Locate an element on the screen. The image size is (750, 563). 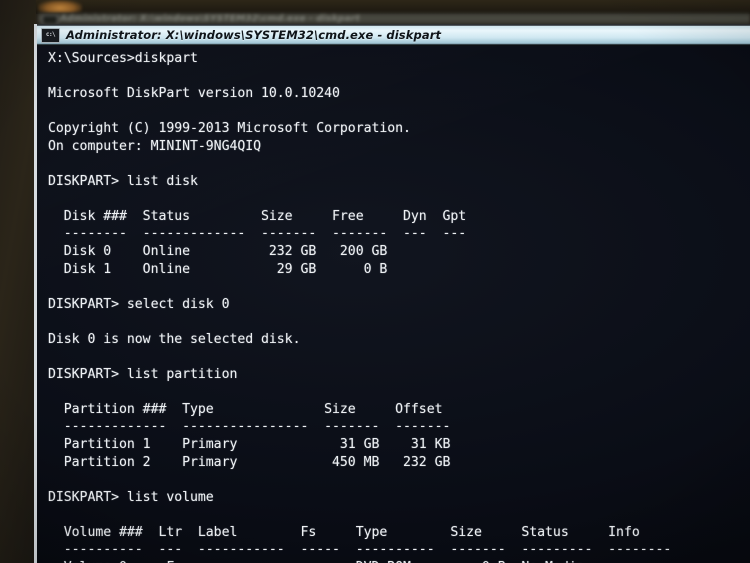
terminal-line: Partition 2 Primary 450 MB 232 GB is located at coordinates (249, 462).